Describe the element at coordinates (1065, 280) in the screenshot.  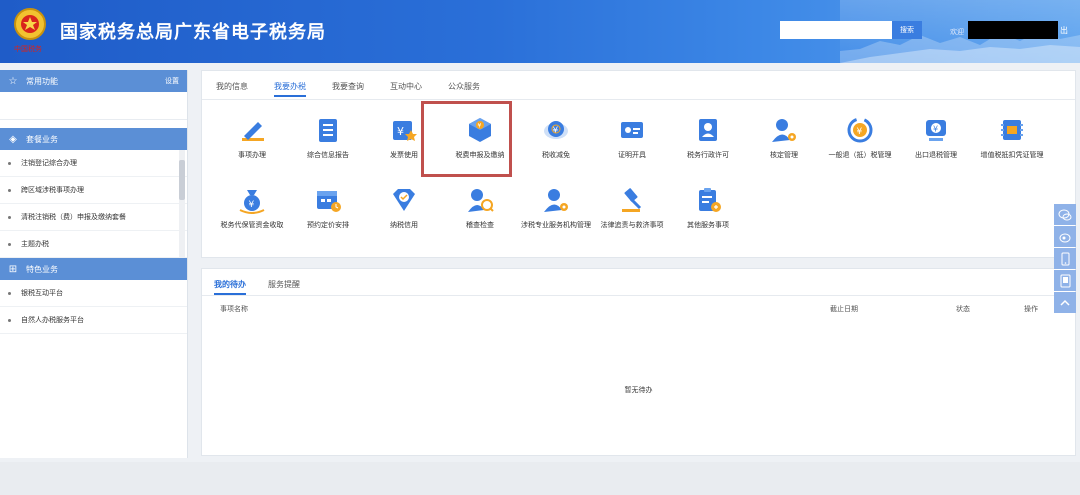
I see `tablet-icon` at that location.